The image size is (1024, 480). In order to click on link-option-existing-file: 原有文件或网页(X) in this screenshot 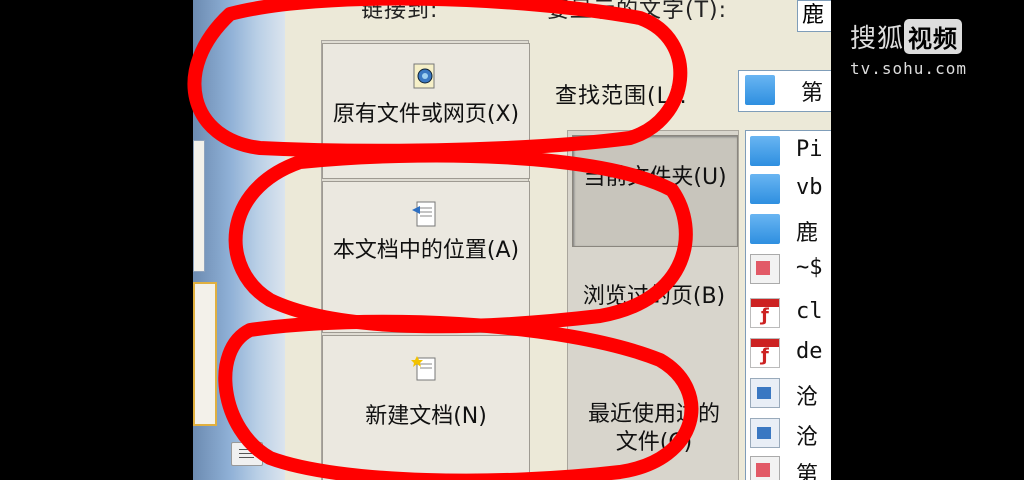, I will do `click(426, 111)`.